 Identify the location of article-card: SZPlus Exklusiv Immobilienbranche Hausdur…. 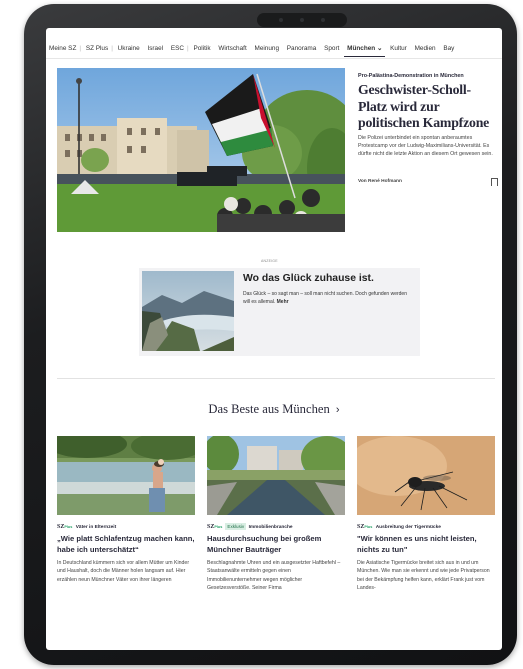
(276, 514).